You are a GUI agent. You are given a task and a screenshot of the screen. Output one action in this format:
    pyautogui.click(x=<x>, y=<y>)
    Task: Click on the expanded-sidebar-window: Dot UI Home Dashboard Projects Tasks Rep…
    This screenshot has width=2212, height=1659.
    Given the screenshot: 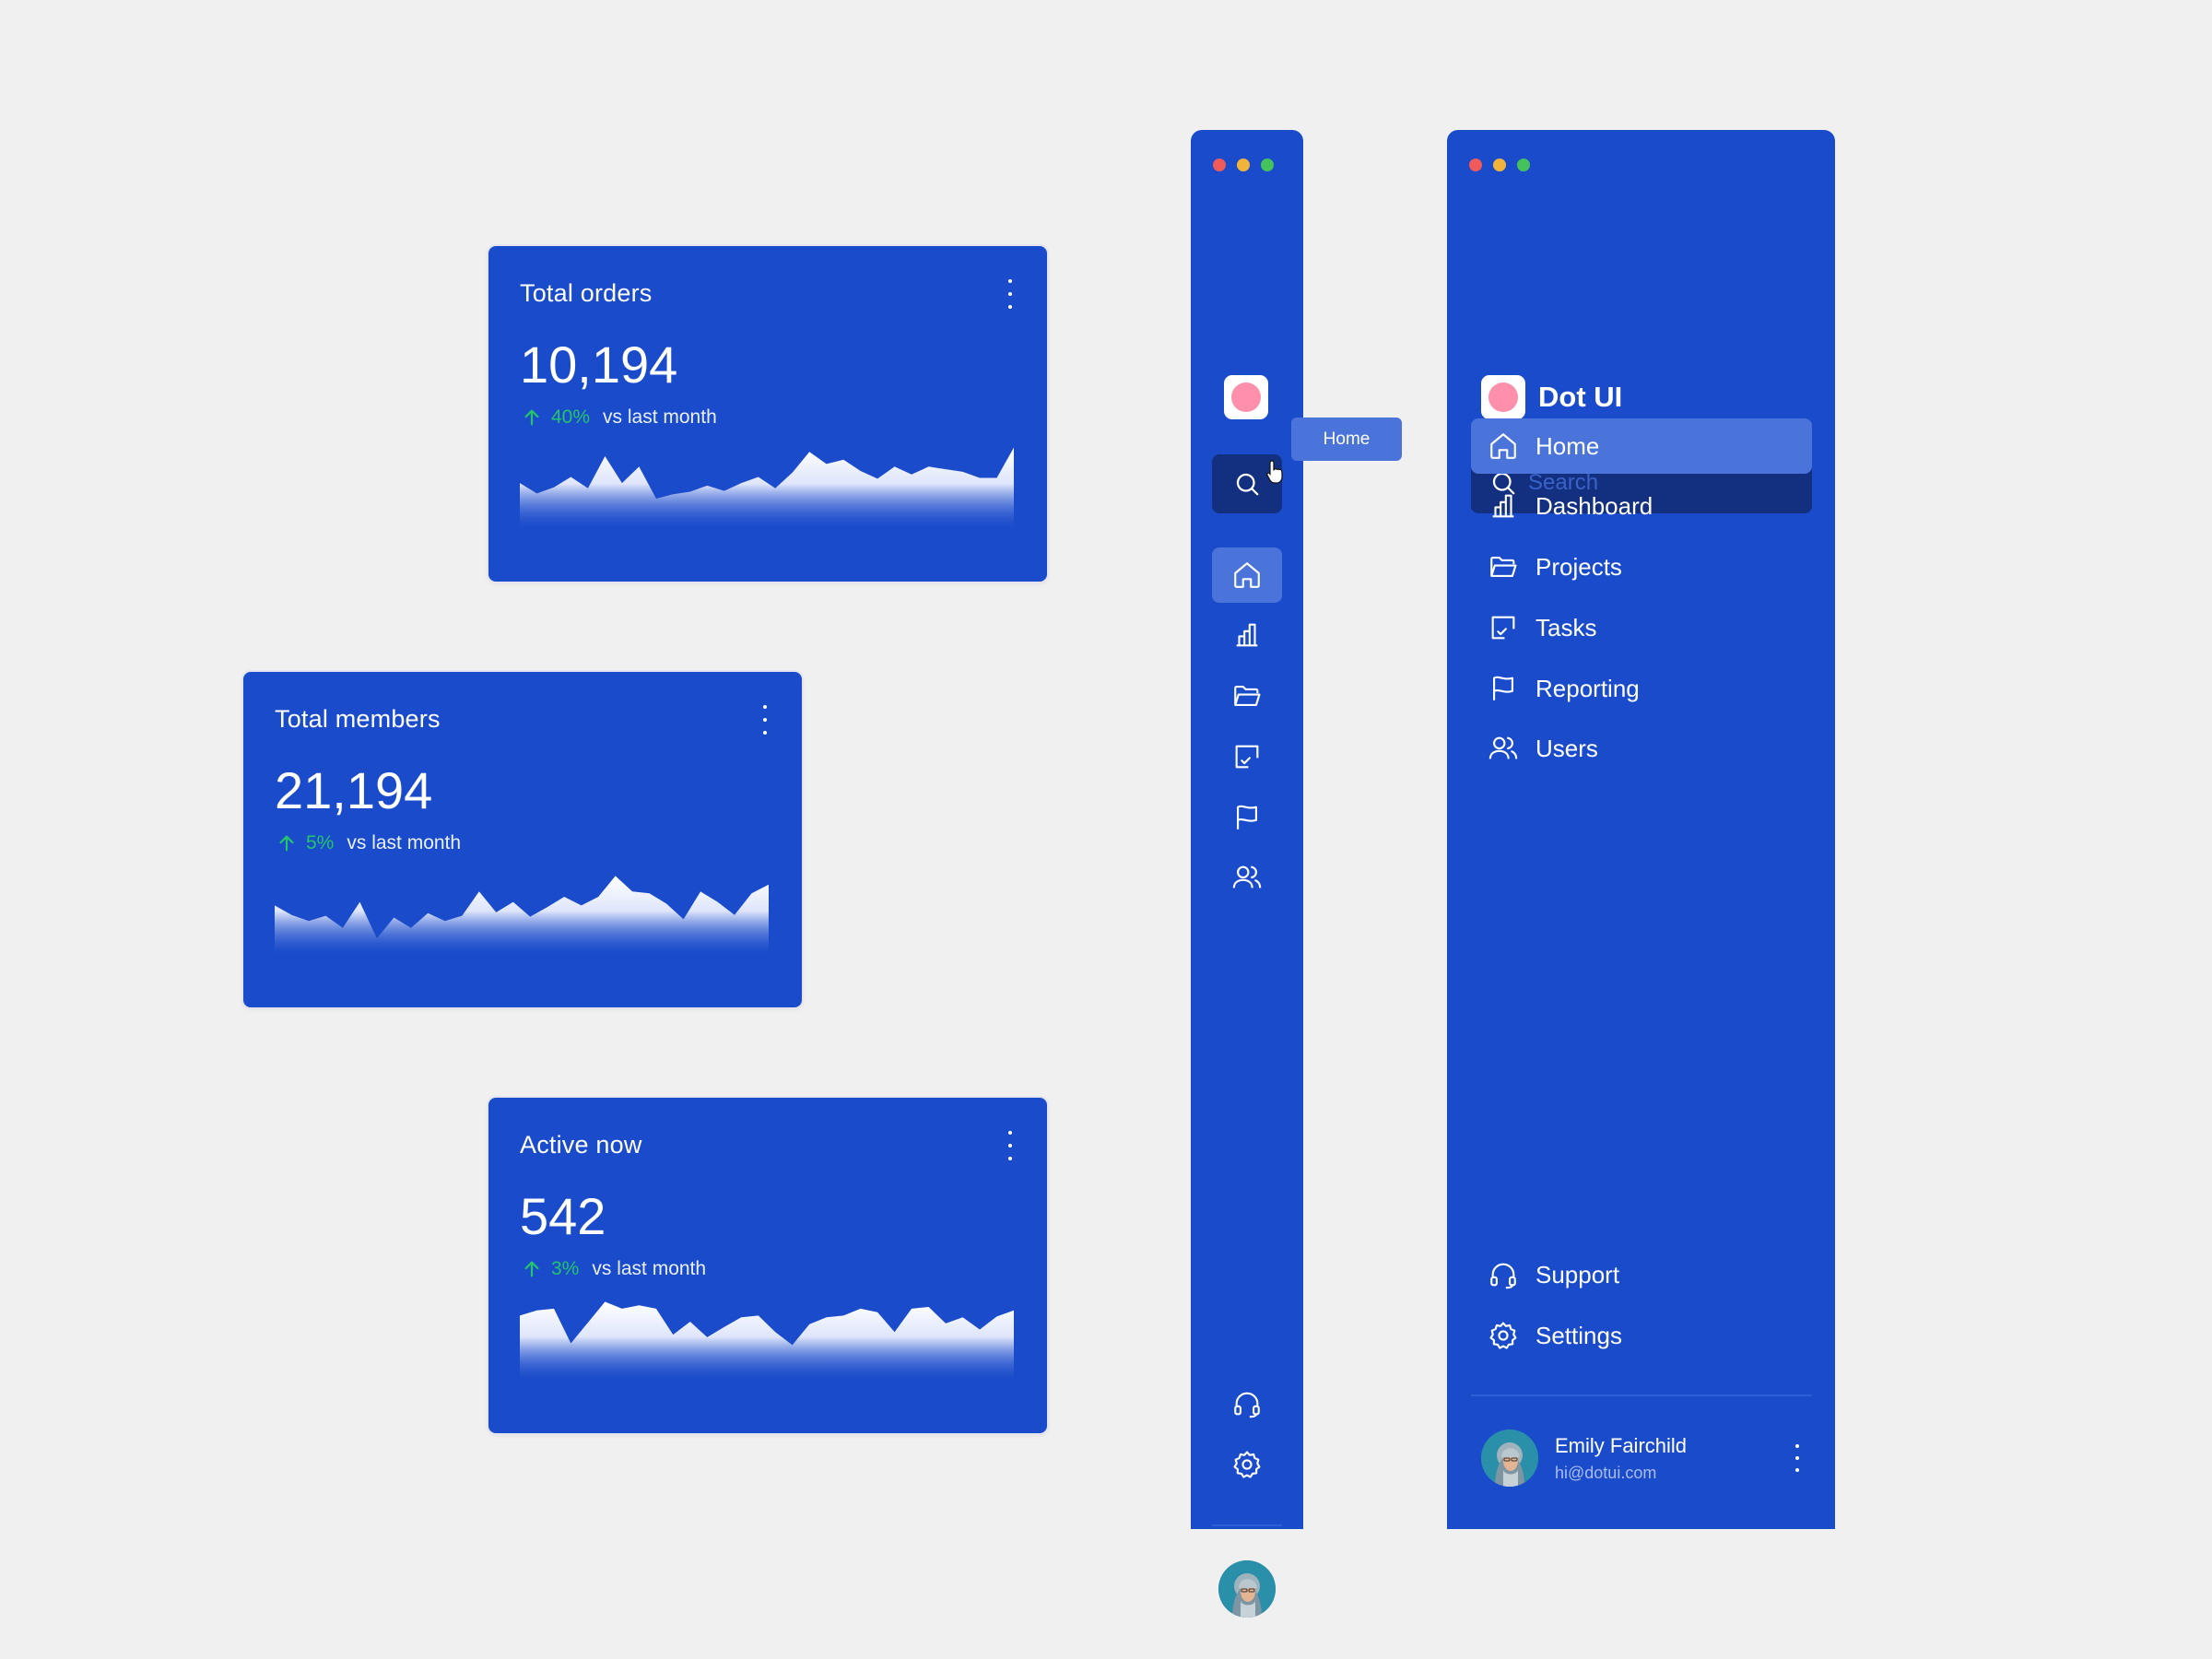 What is the action you would take?
    pyautogui.click(x=1641, y=829)
    